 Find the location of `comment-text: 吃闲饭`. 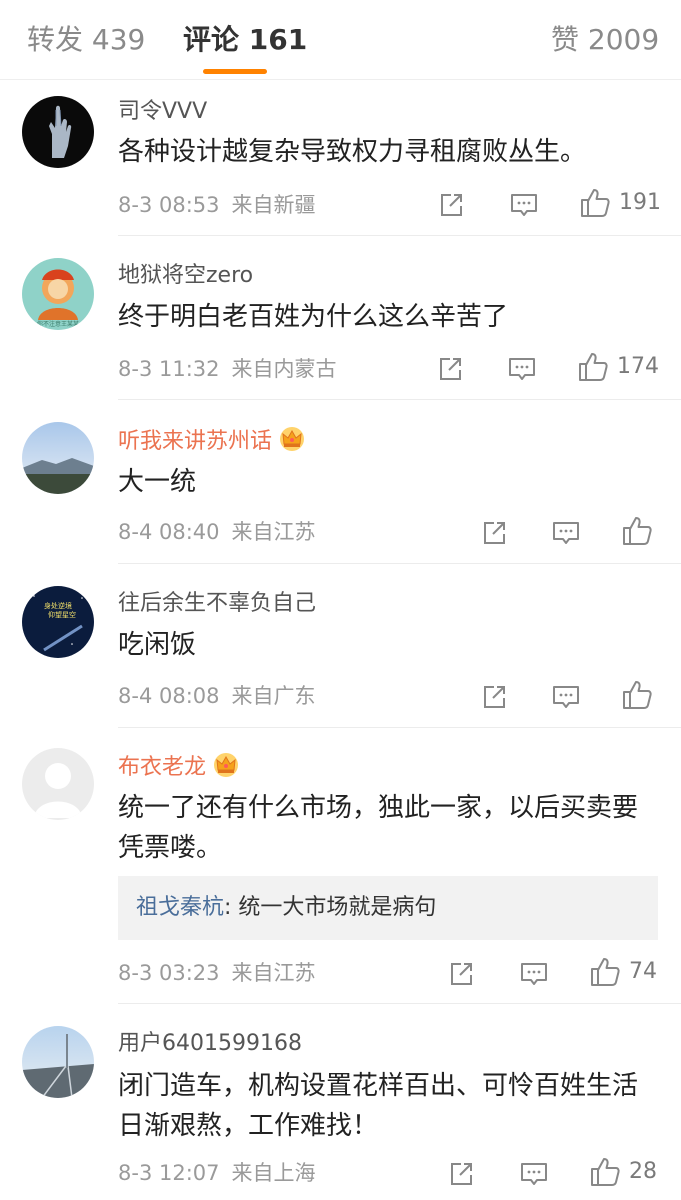

comment-text: 吃闲饭 is located at coordinates (157, 645).